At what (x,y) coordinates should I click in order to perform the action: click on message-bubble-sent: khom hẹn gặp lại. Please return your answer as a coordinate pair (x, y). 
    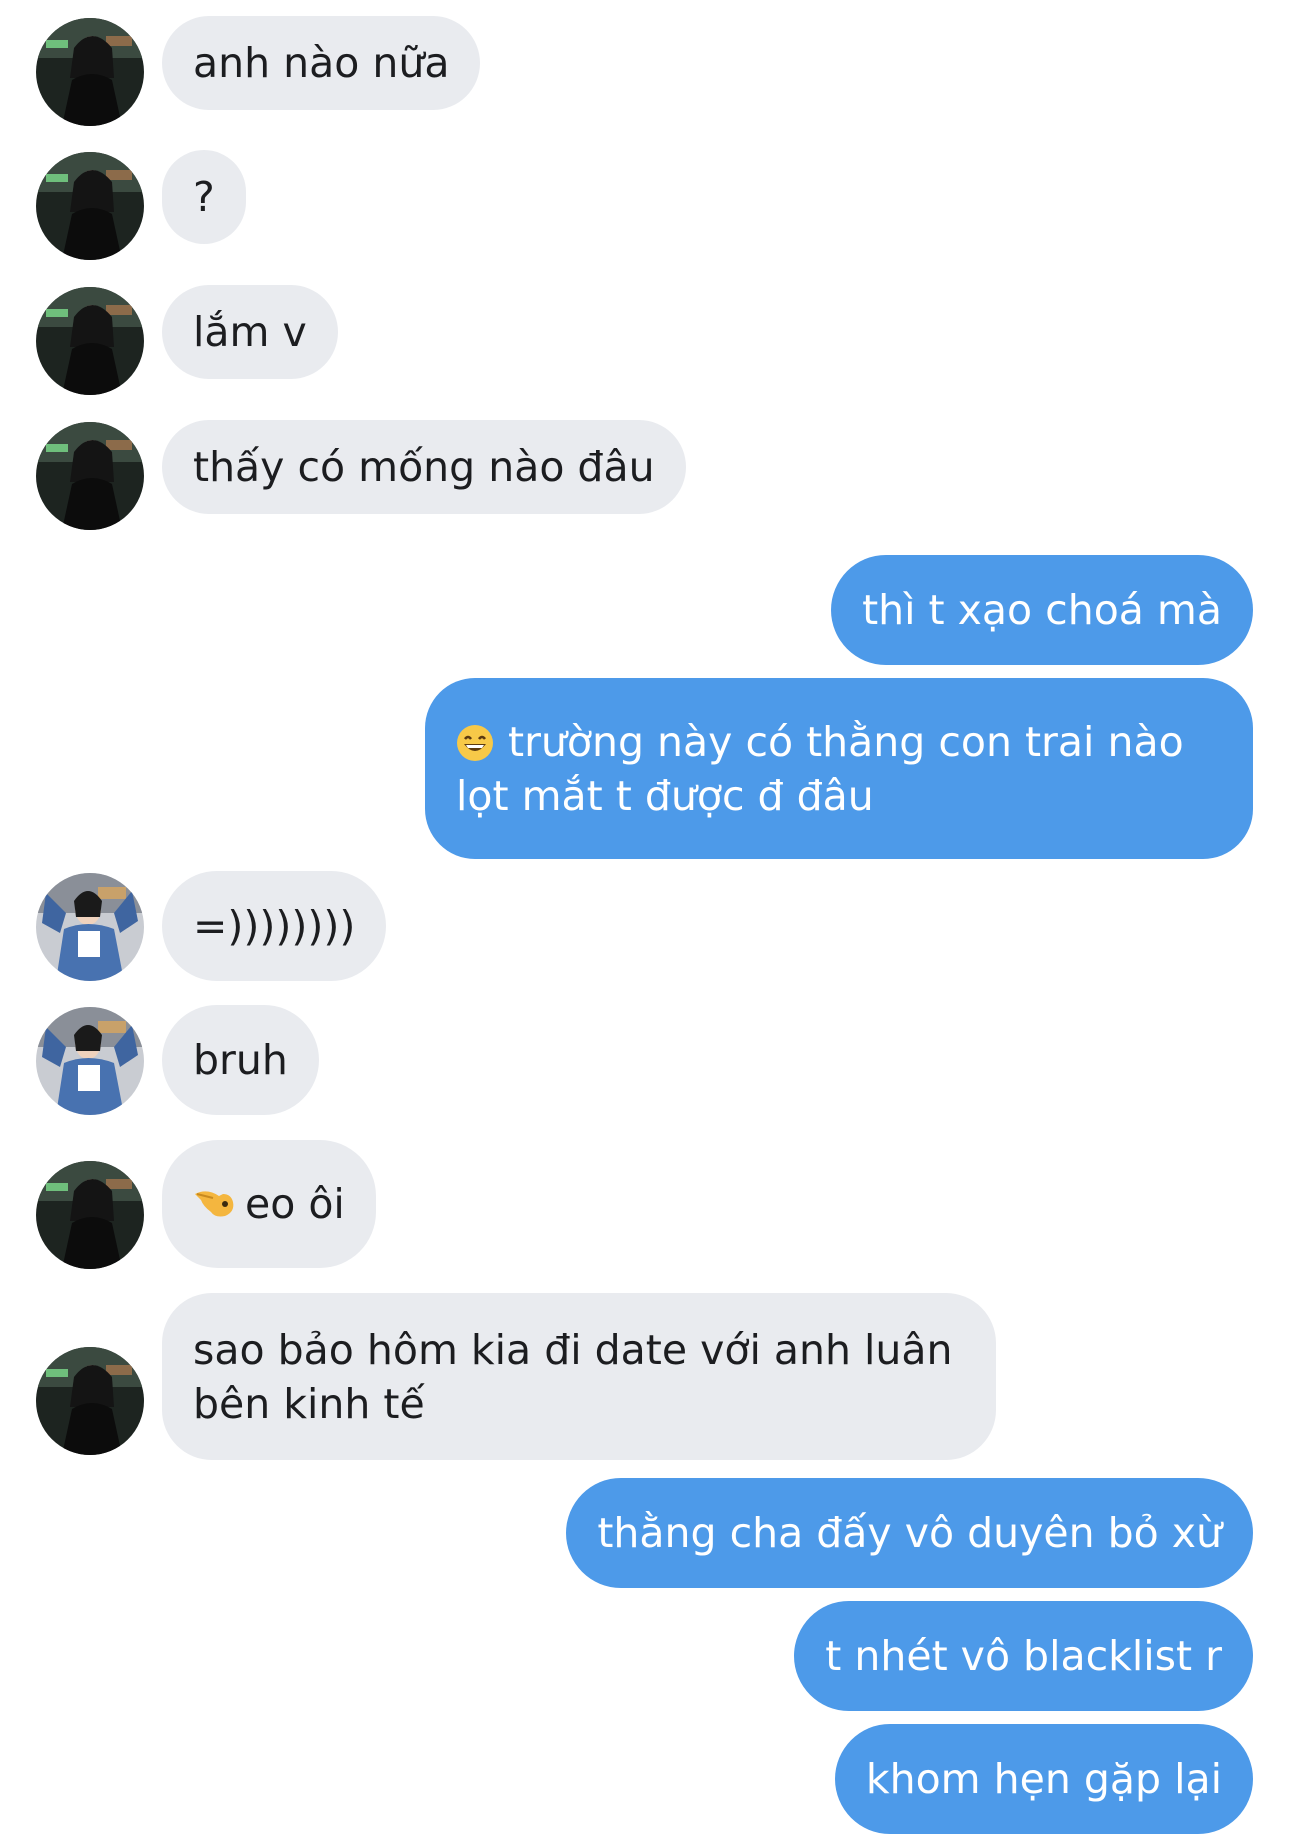
    Looking at the image, I should click on (1043, 1779).